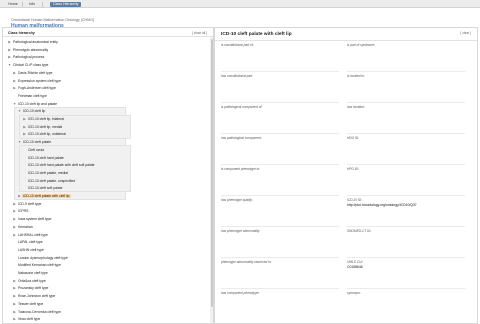  I want to click on tree-item: ▼ ICD-10 cleft lip and palate, so click(35, 103).